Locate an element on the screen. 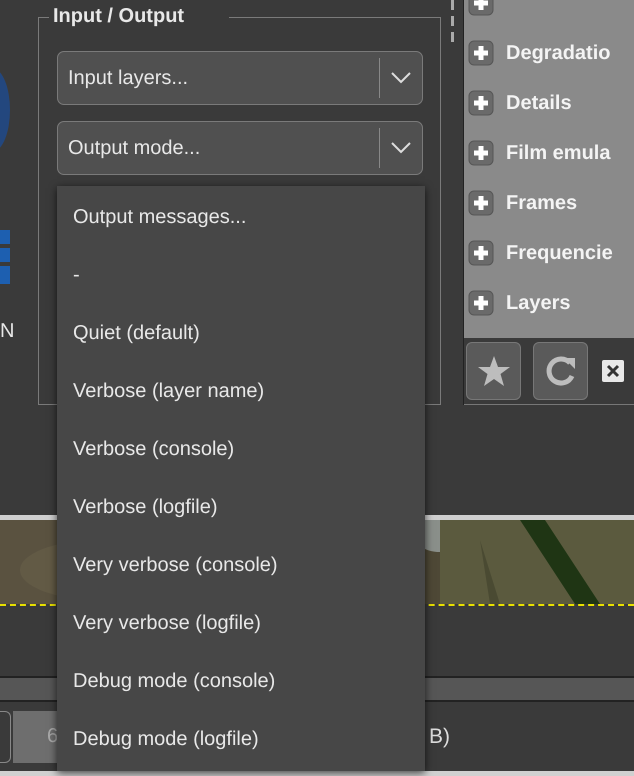 The width and height of the screenshot is (634, 776). status-text: B) is located at coordinates (439, 736).